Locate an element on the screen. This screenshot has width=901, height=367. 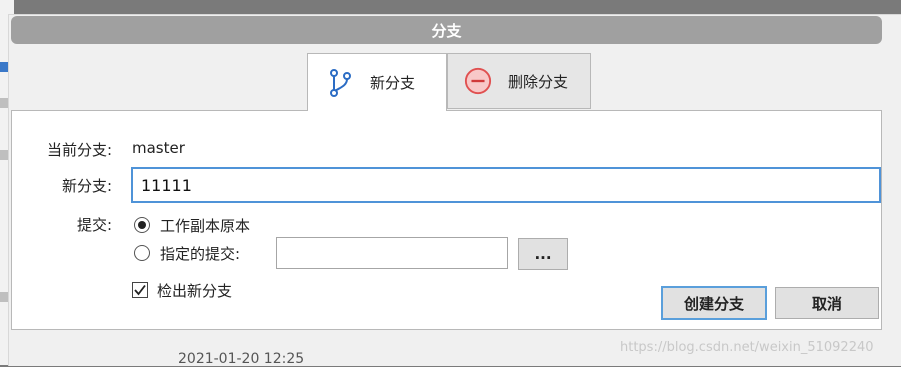
specified-commit-label: 指定的提交: is located at coordinates (200, 254).